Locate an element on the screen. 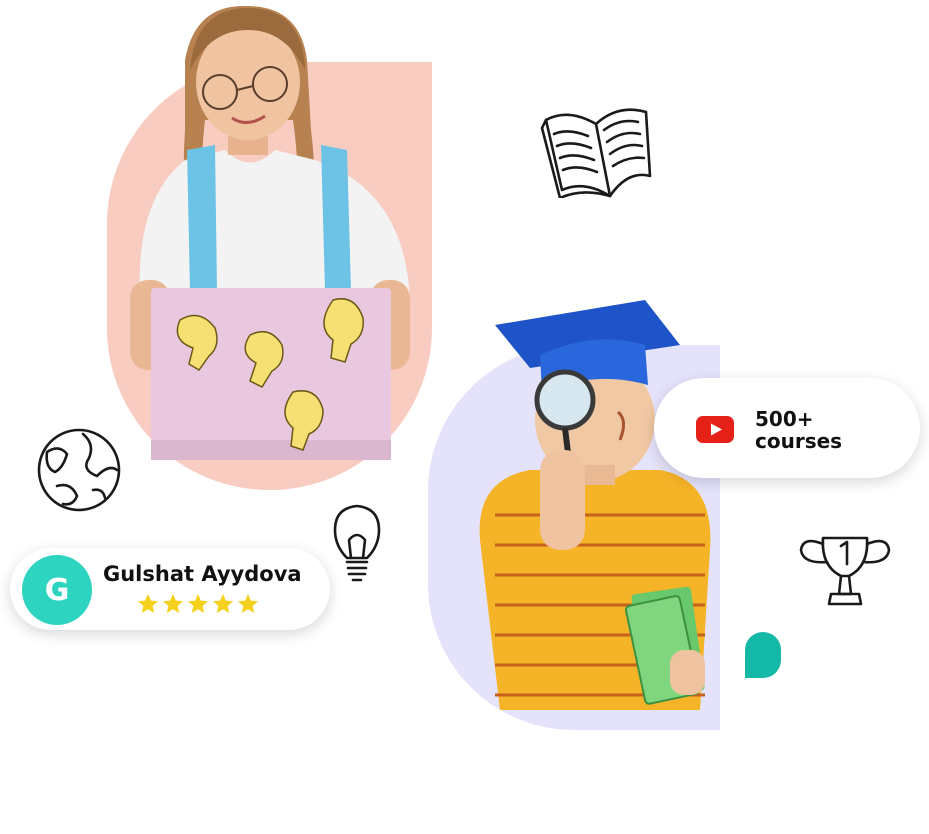  globe-icon is located at coordinates (79, 470).